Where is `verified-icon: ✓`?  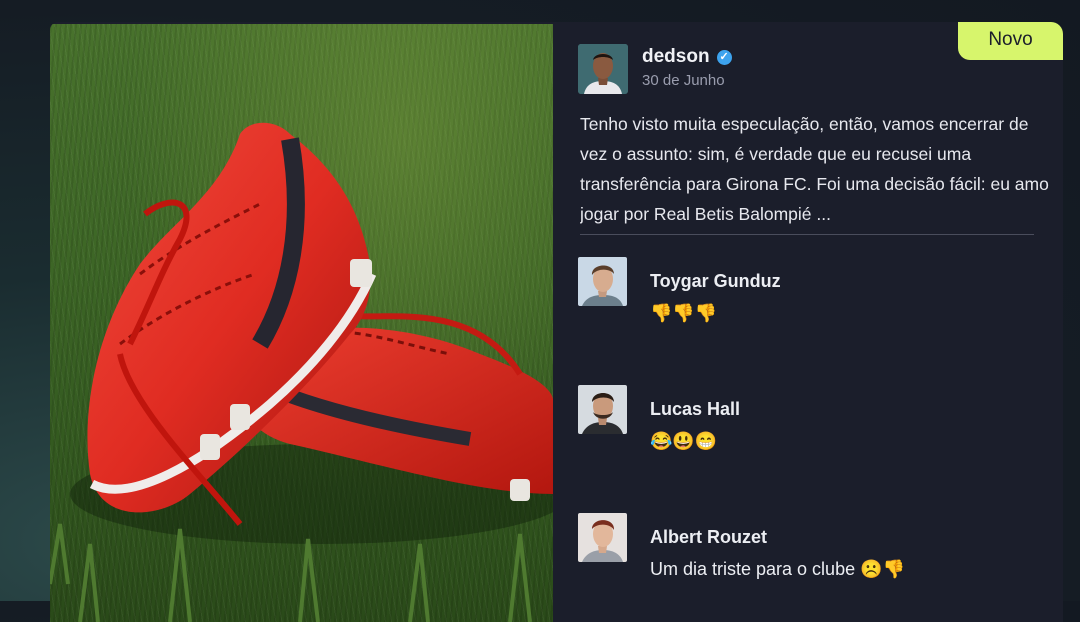 verified-icon: ✓ is located at coordinates (724, 57).